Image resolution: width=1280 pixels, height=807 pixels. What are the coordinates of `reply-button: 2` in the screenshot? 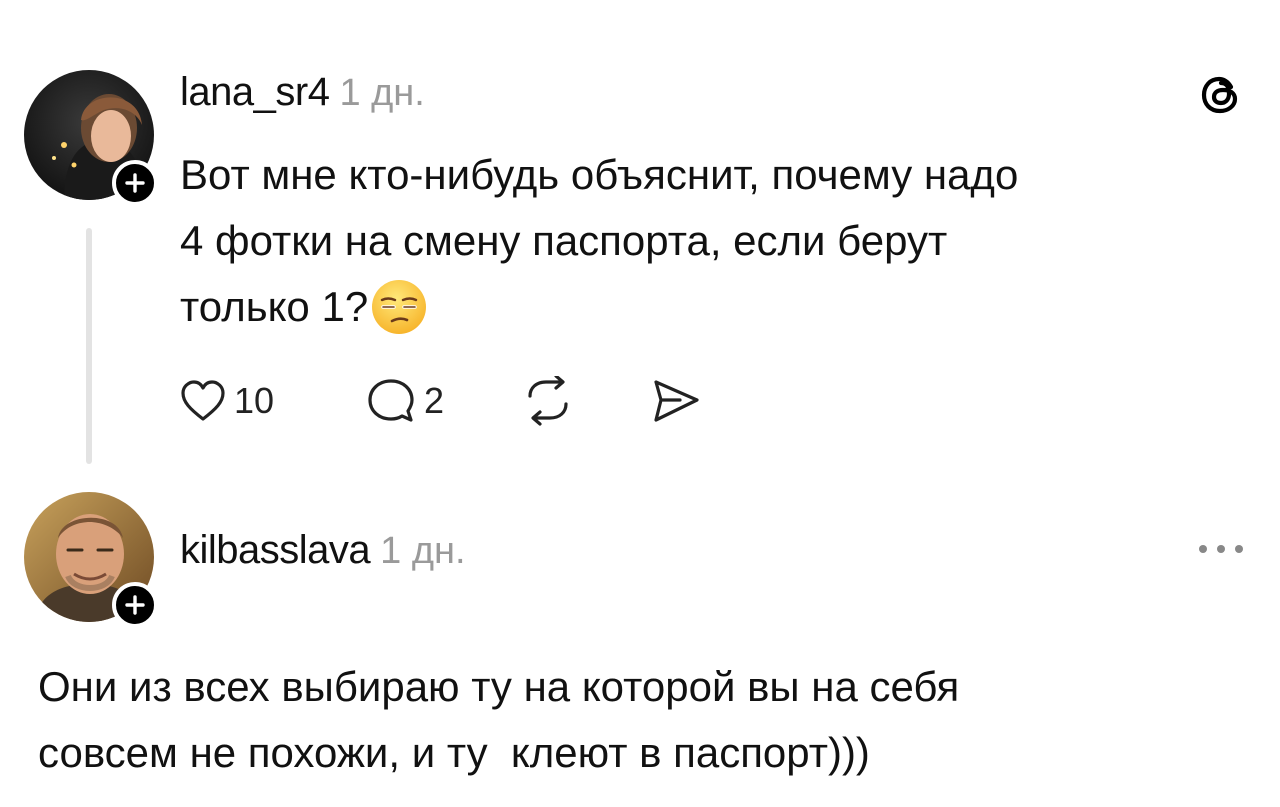 It's located at (405, 401).